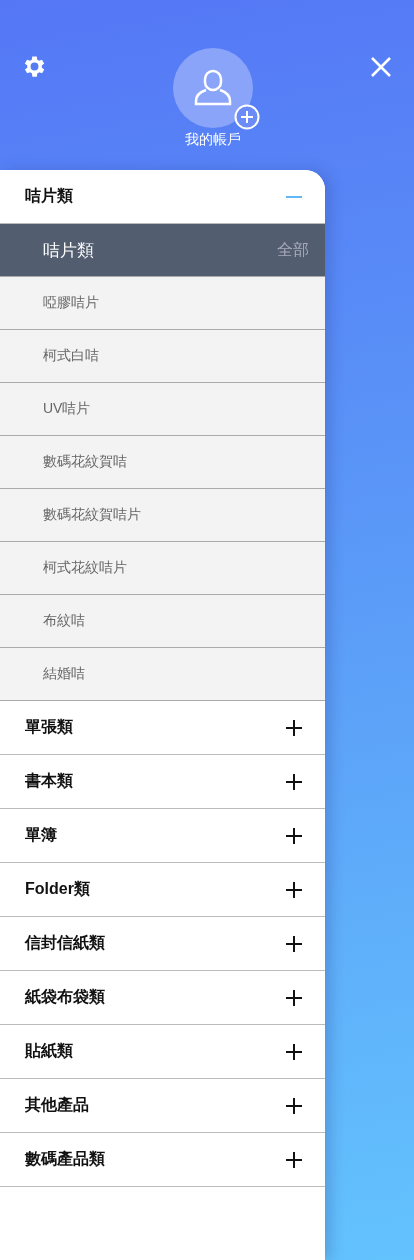 The height and width of the screenshot is (1260, 414). I want to click on subcategory-item: UV咭片, so click(162, 409).